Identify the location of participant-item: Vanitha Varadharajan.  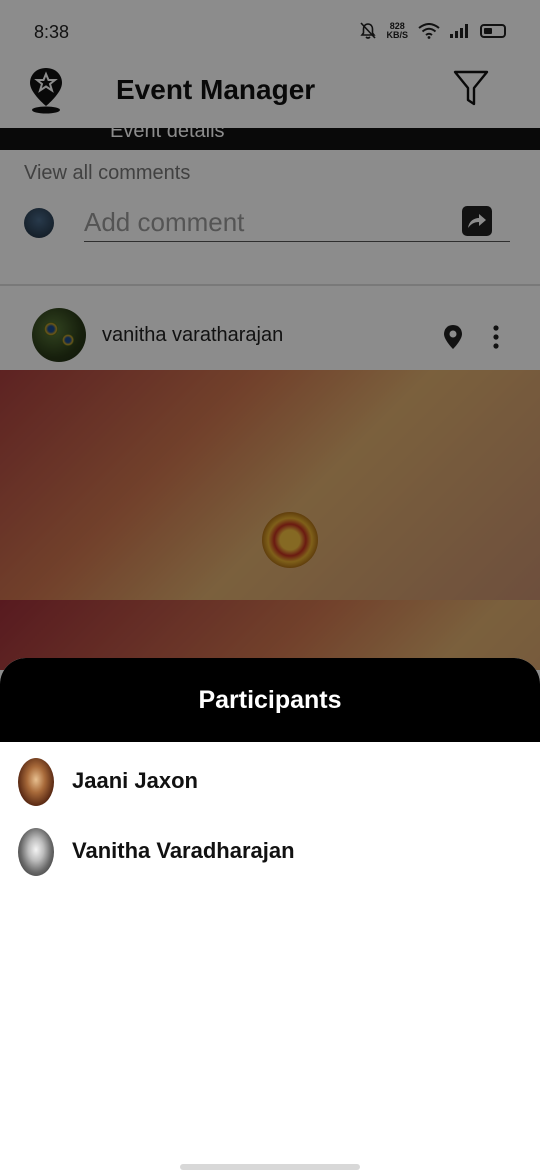
(270, 852).